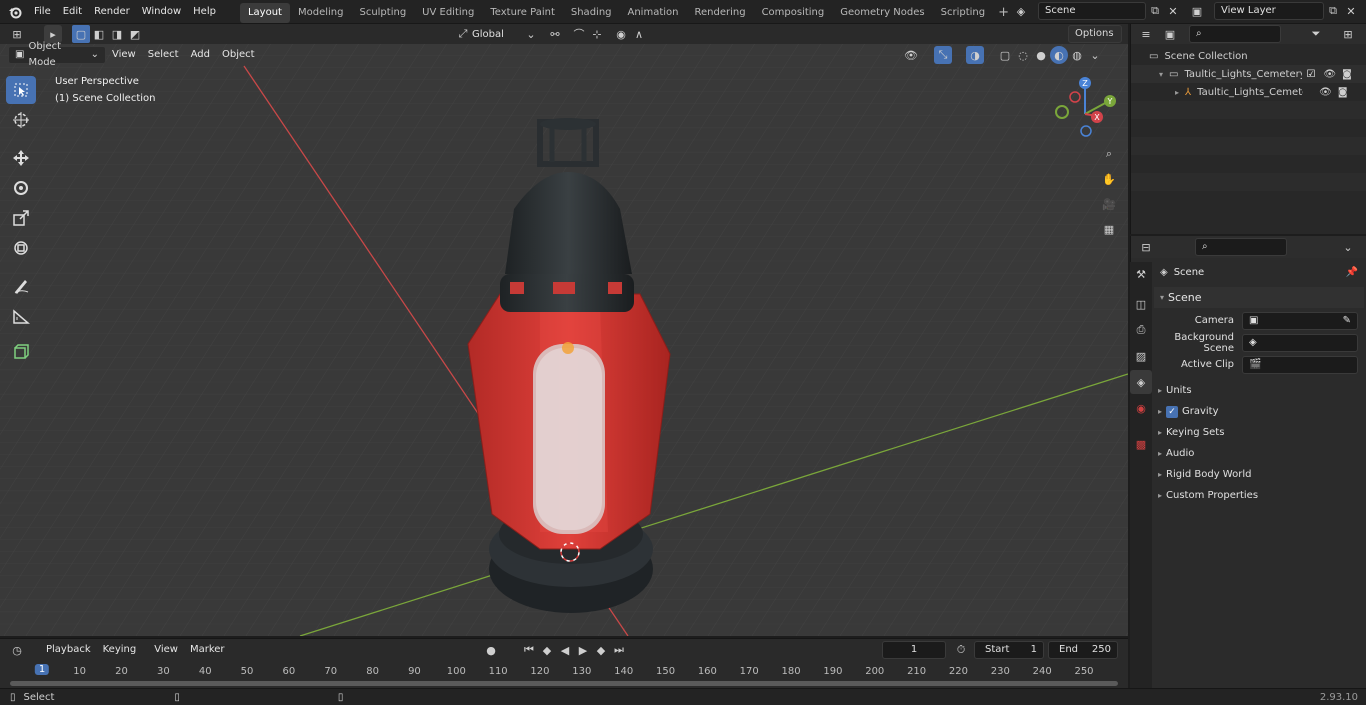  What do you see at coordinates (42, 12) in the screenshot?
I see `menu-file: File` at bounding box center [42, 12].